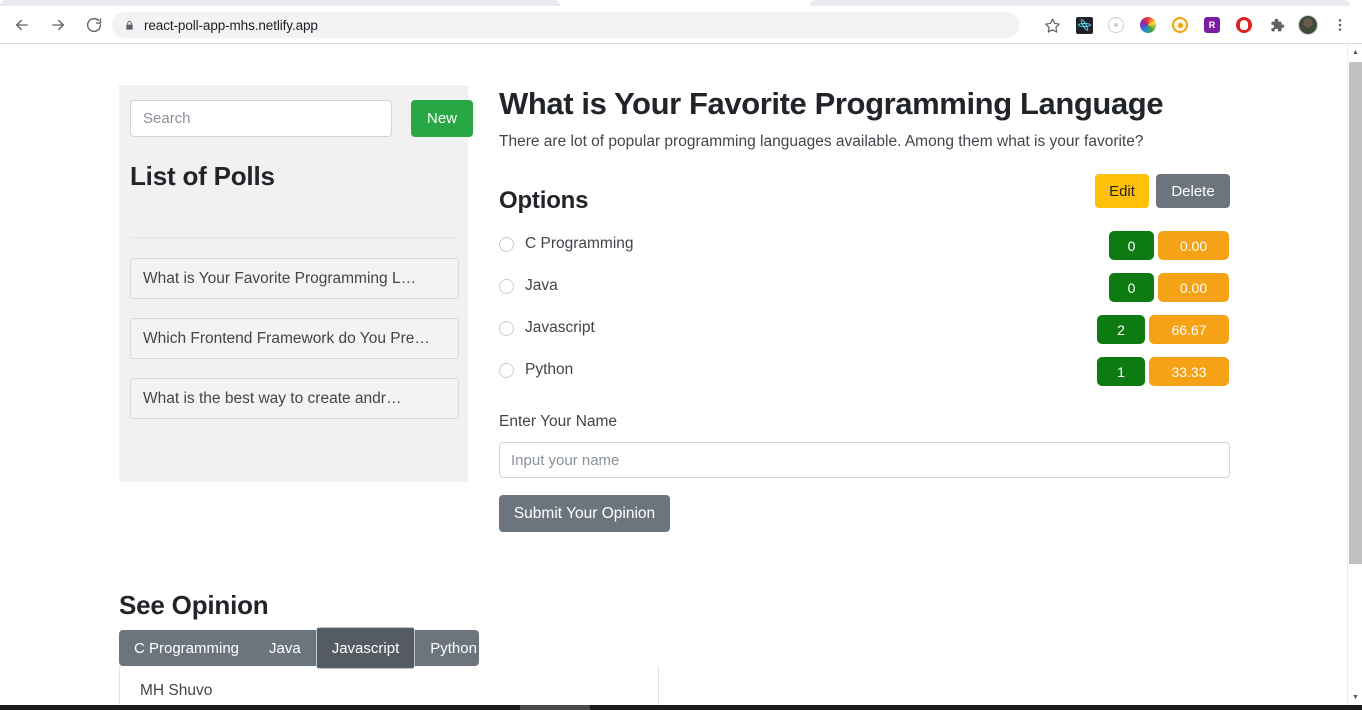 This screenshot has height=710, width=1362. Describe the element at coordinates (864, 336) in the screenshot. I see `option-row: Javascript 2 66.67` at that location.